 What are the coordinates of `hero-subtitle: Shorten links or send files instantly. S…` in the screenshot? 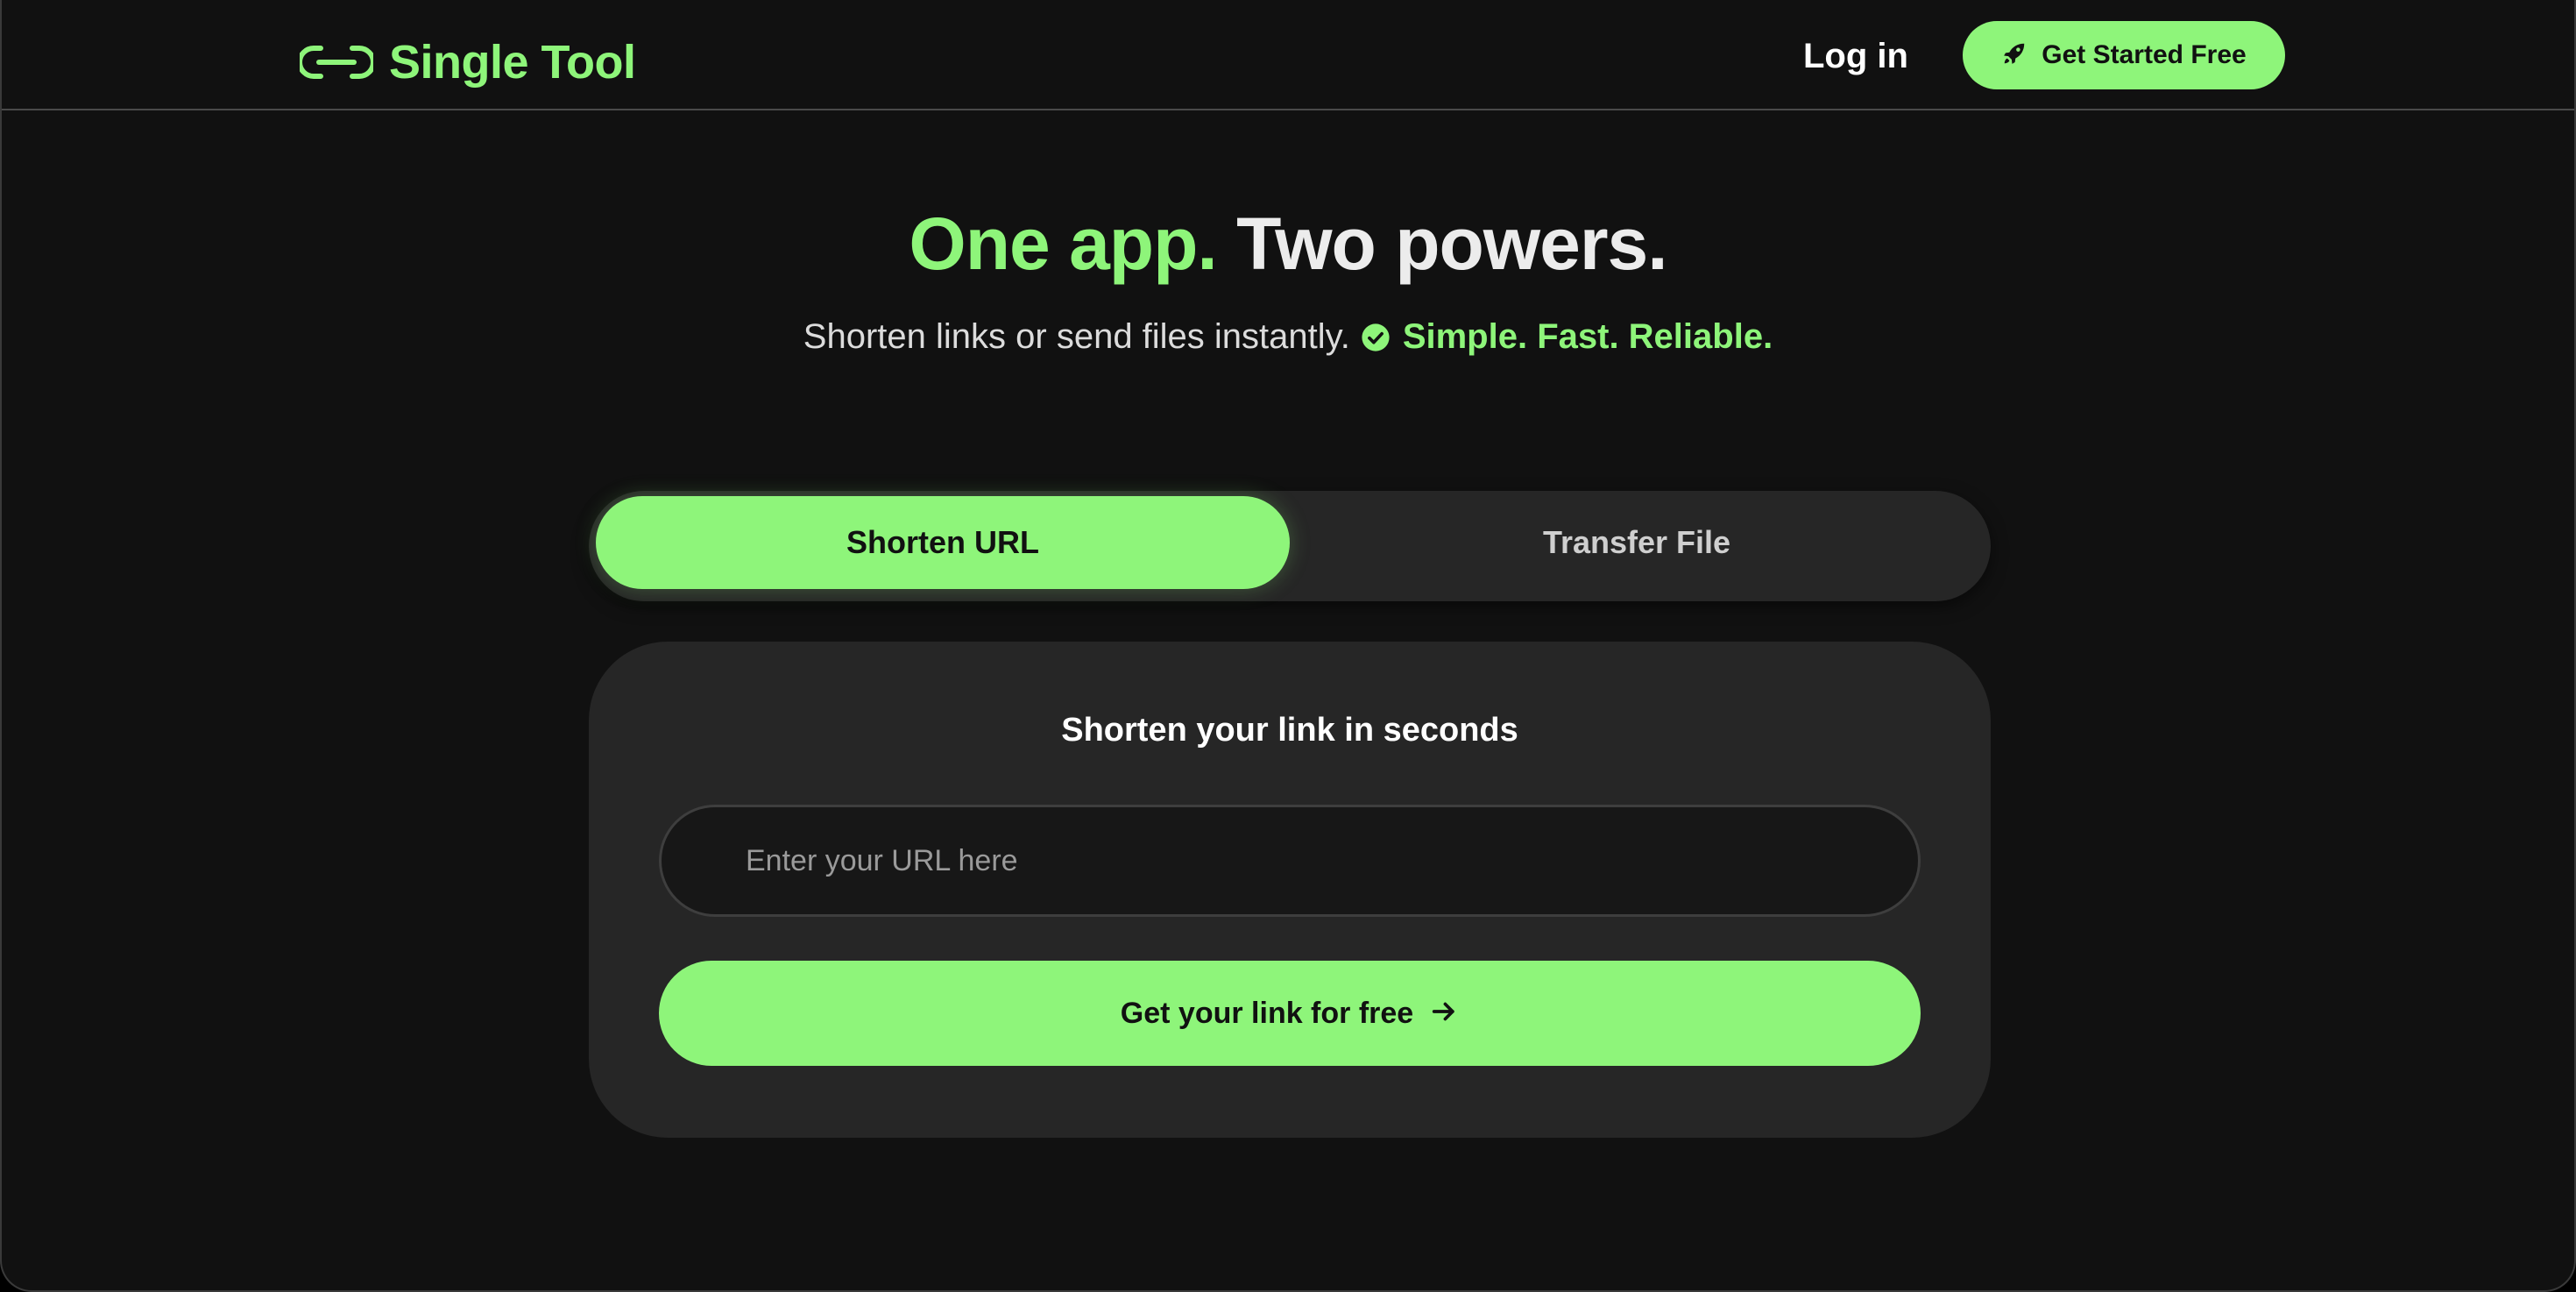 It's located at (1288, 337).